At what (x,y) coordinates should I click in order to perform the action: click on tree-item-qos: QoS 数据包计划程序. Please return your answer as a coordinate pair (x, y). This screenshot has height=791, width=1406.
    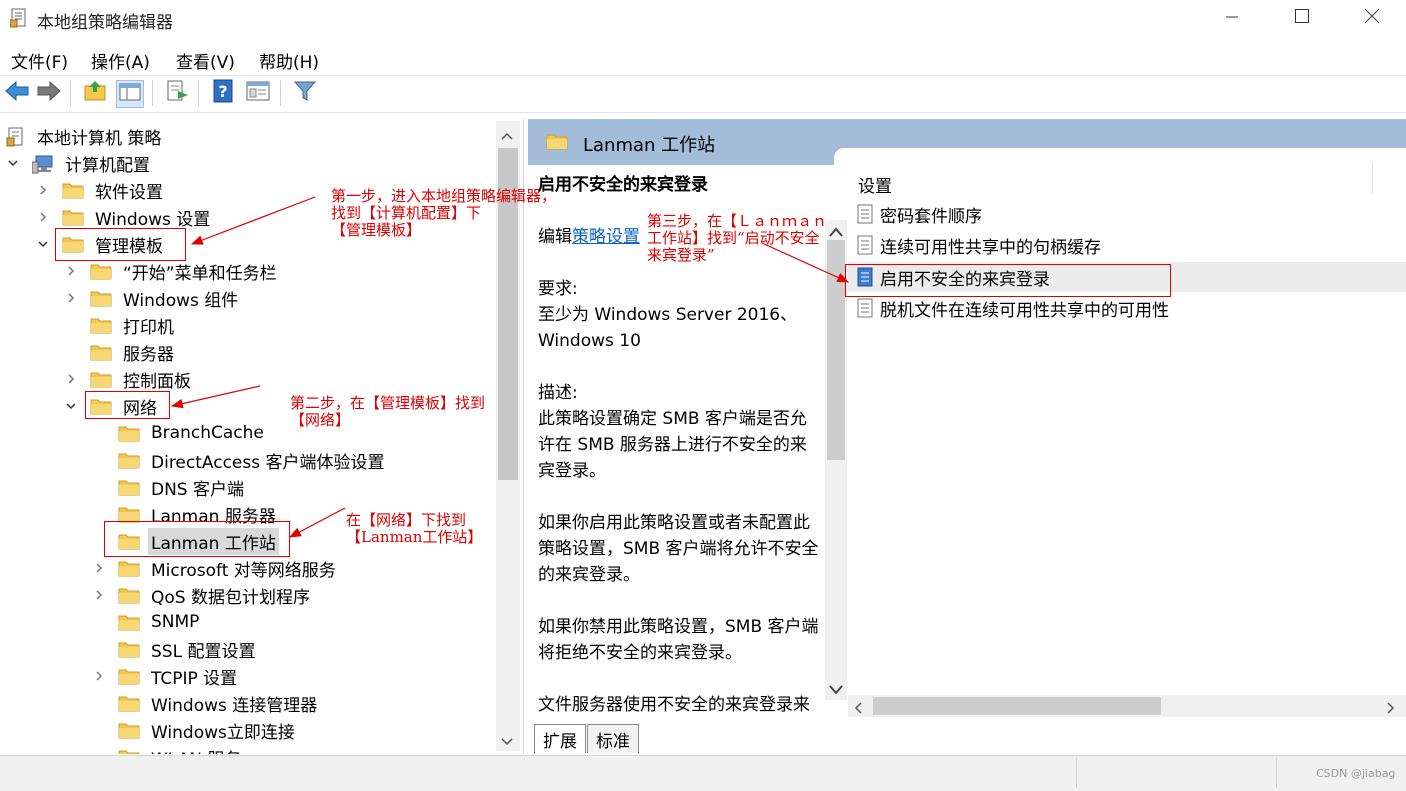
    Looking at the image, I should click on (202, 595).